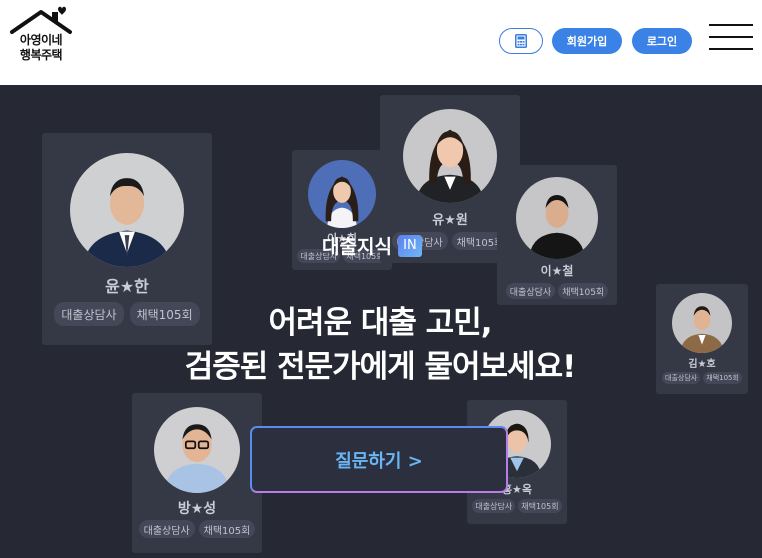  I want to click on logo-text-line1: 아영이네, so click(41, 40).